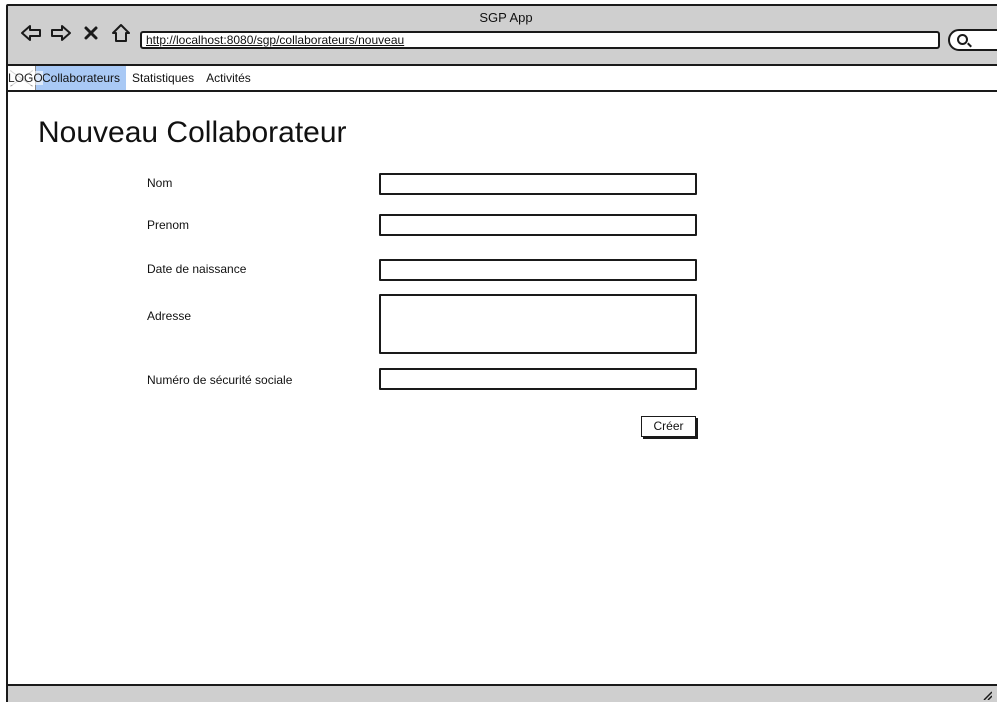 The height and width of the screenshot is (702, 997). I want to click on browser-search-button, so click(972, 40).